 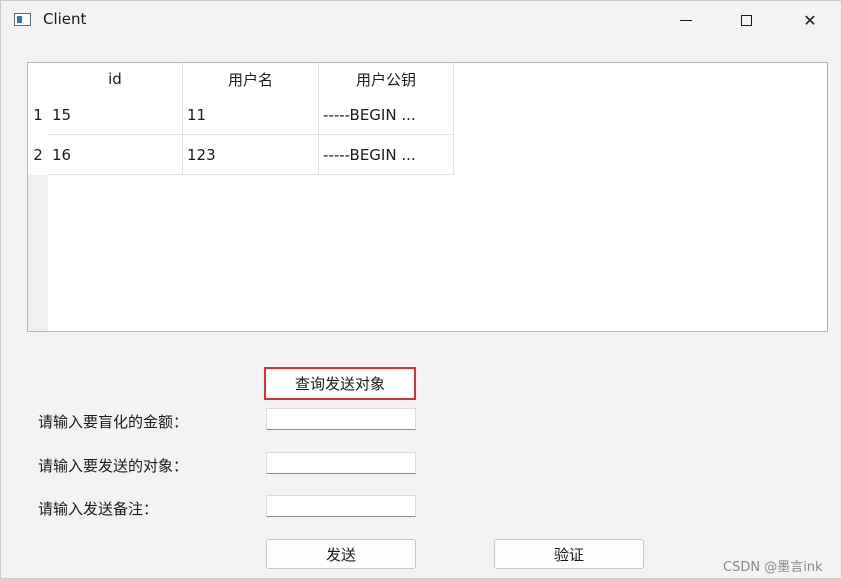 I want to click on recipient-input, so click(x=341, y=463).